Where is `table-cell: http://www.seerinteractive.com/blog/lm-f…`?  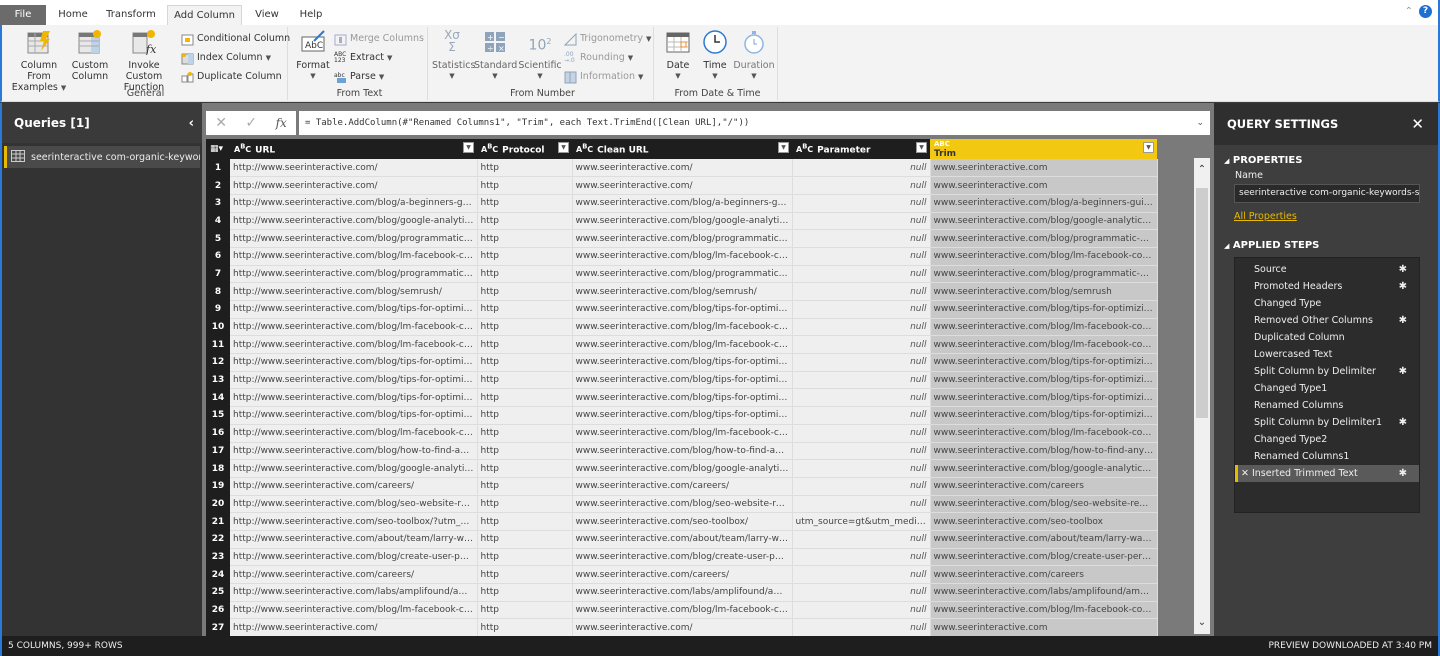 table-cell: http://www.seerinteractive.com/blog/lm-f… is located at coordinates (354, 345).